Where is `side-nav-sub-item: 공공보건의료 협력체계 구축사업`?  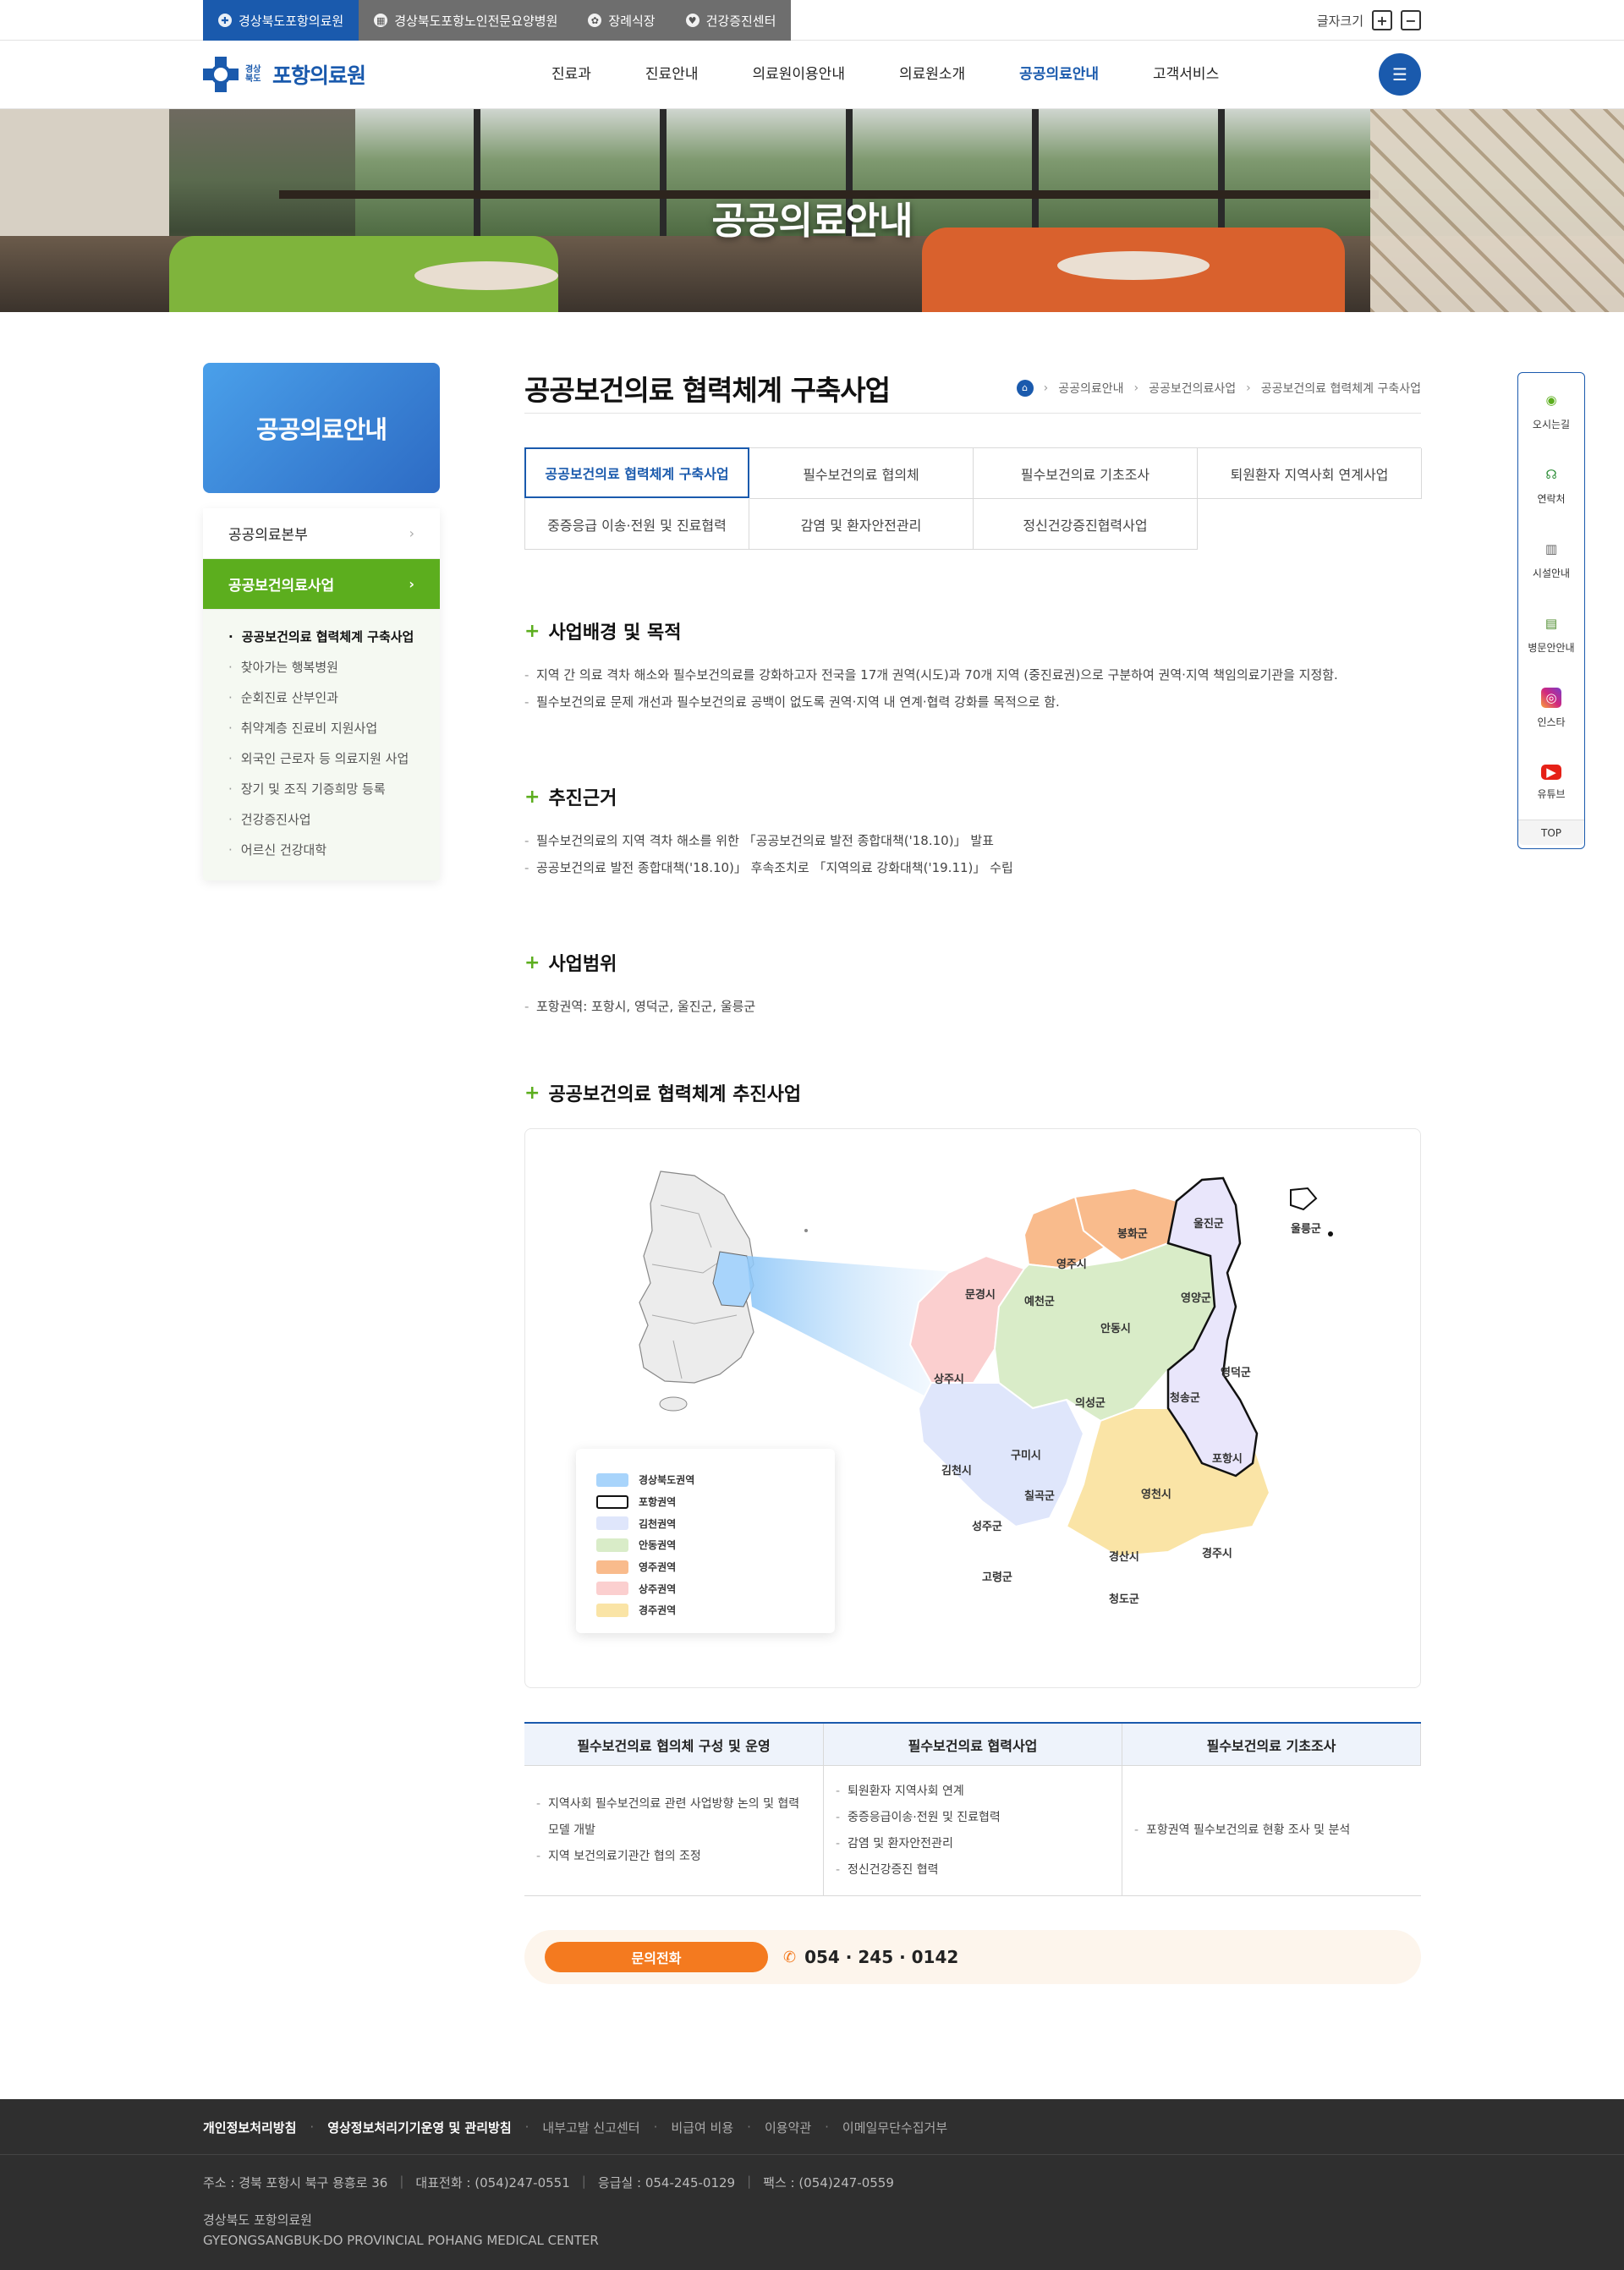
side-nav-sub-item: 공공보건의료 협력체계 구축사업 is located at coordinates (334, 637).